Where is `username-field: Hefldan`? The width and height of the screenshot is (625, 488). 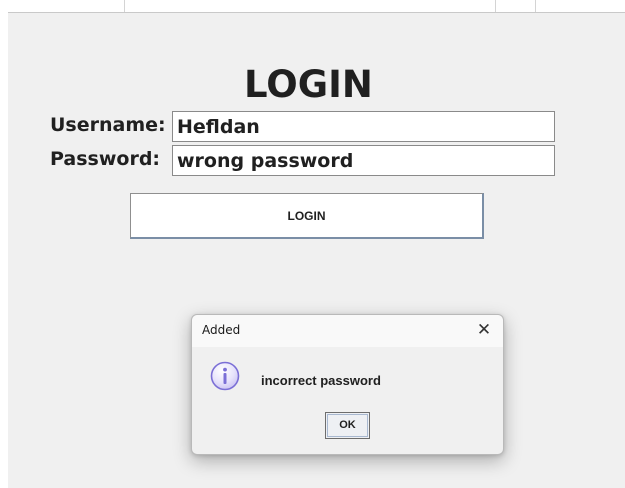
username-field: Hefldan is located at coordinates (363, 126).